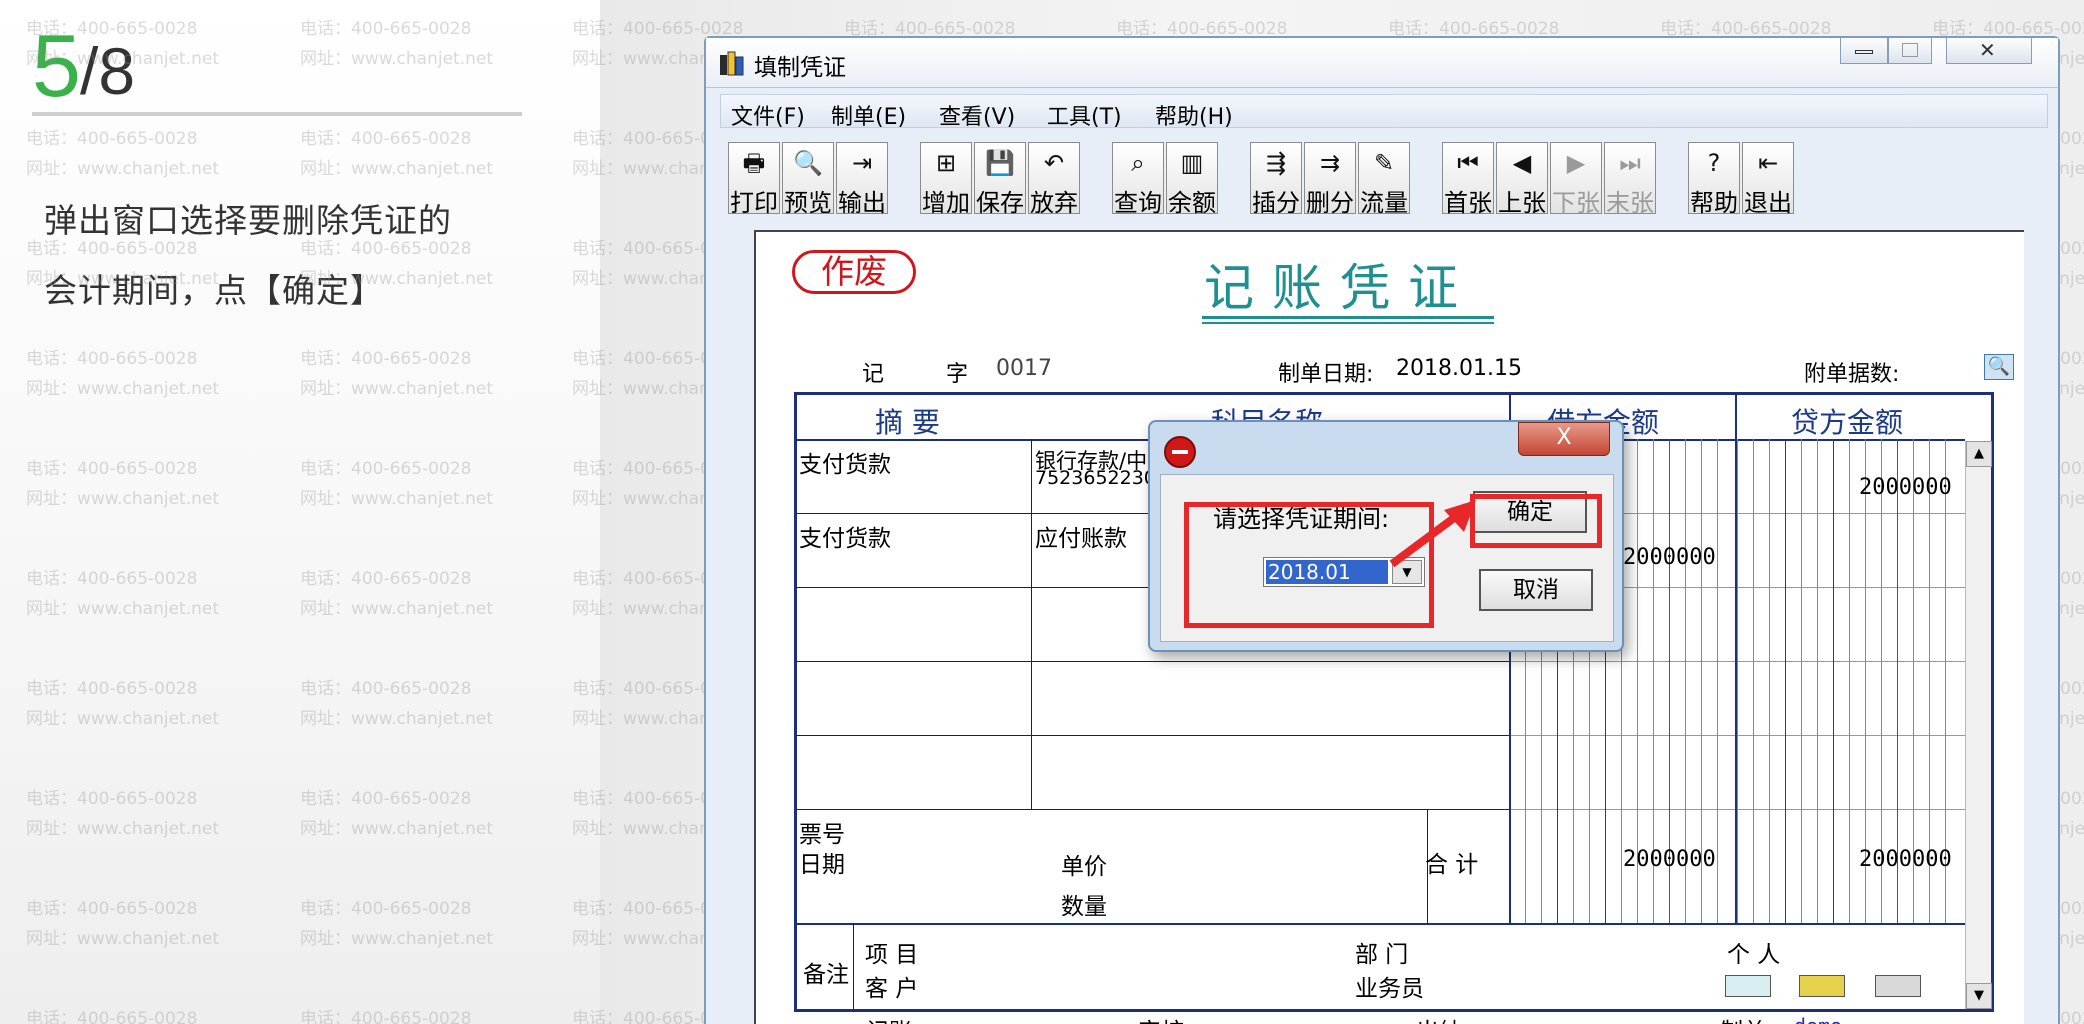 The image size is (2084, 1024). Describe the element at coordinates (1095, 478) in the screenshot. I see `row1-account-sub: 7523652230` at that location.